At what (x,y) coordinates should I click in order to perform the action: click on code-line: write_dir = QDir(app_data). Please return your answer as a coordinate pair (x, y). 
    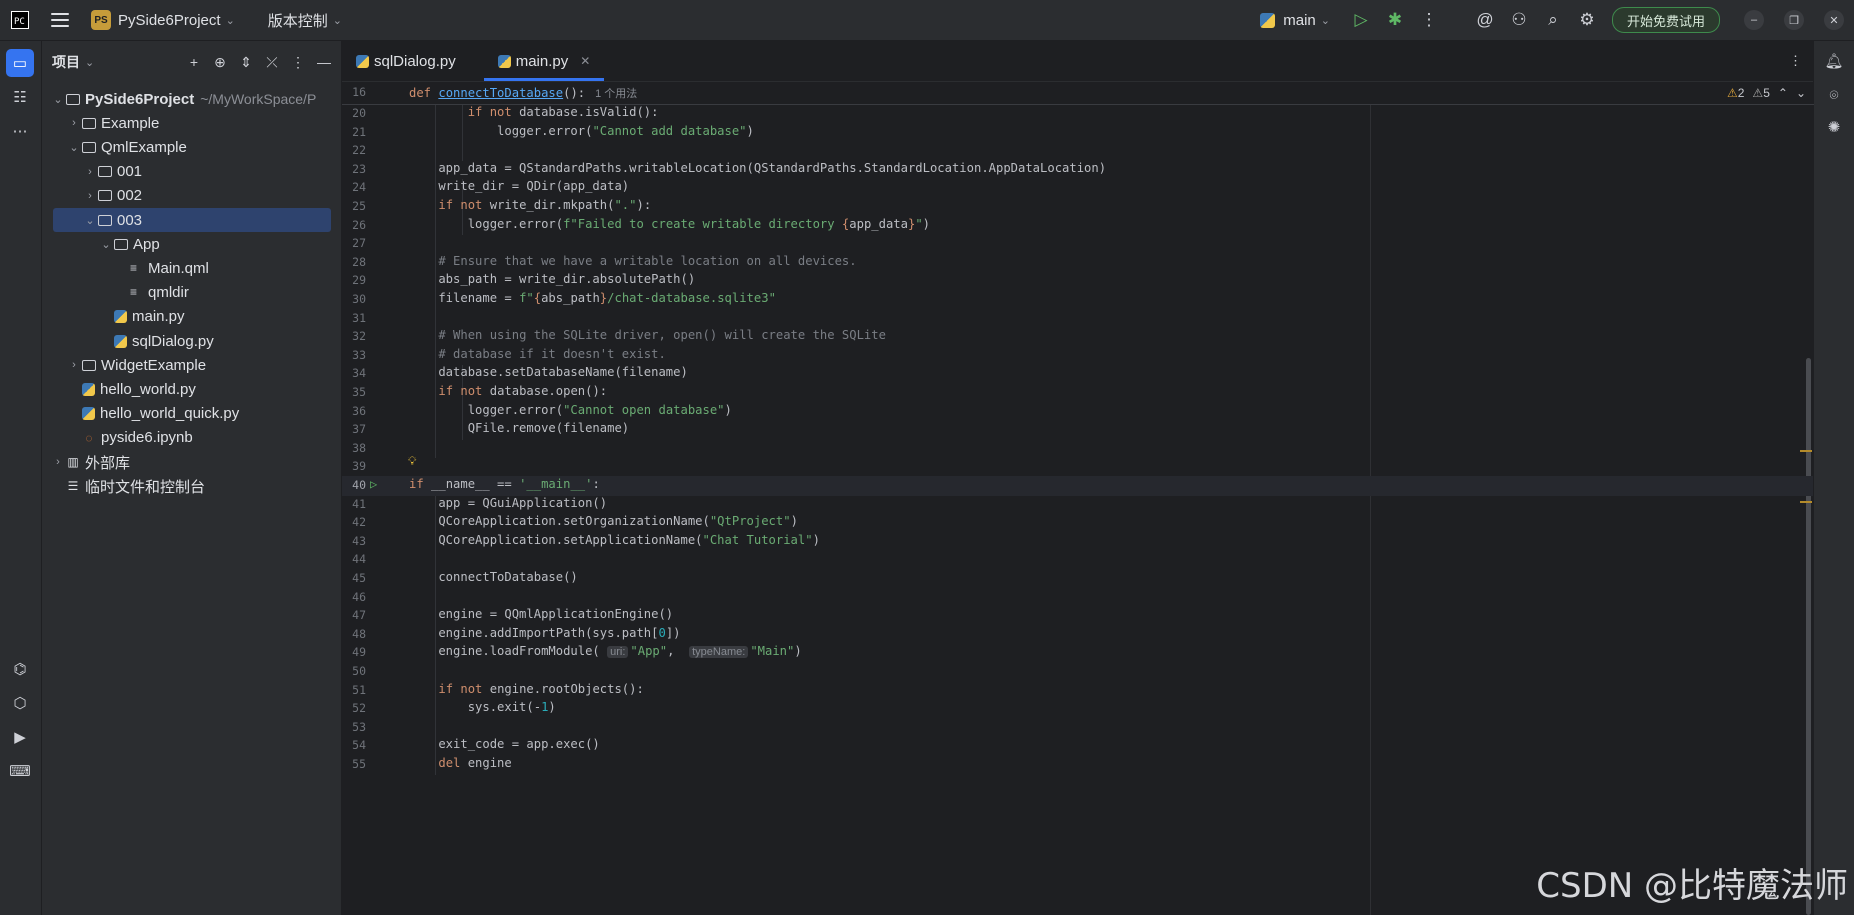
    Looking at the image, I should click on (519, 186).